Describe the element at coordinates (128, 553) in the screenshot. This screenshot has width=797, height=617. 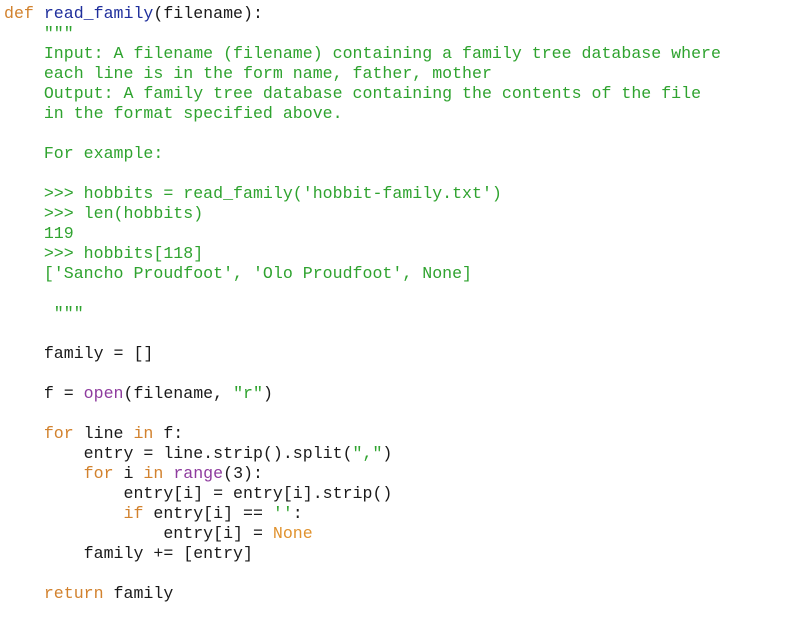
I see `code-text: family += [entry]` at that location.